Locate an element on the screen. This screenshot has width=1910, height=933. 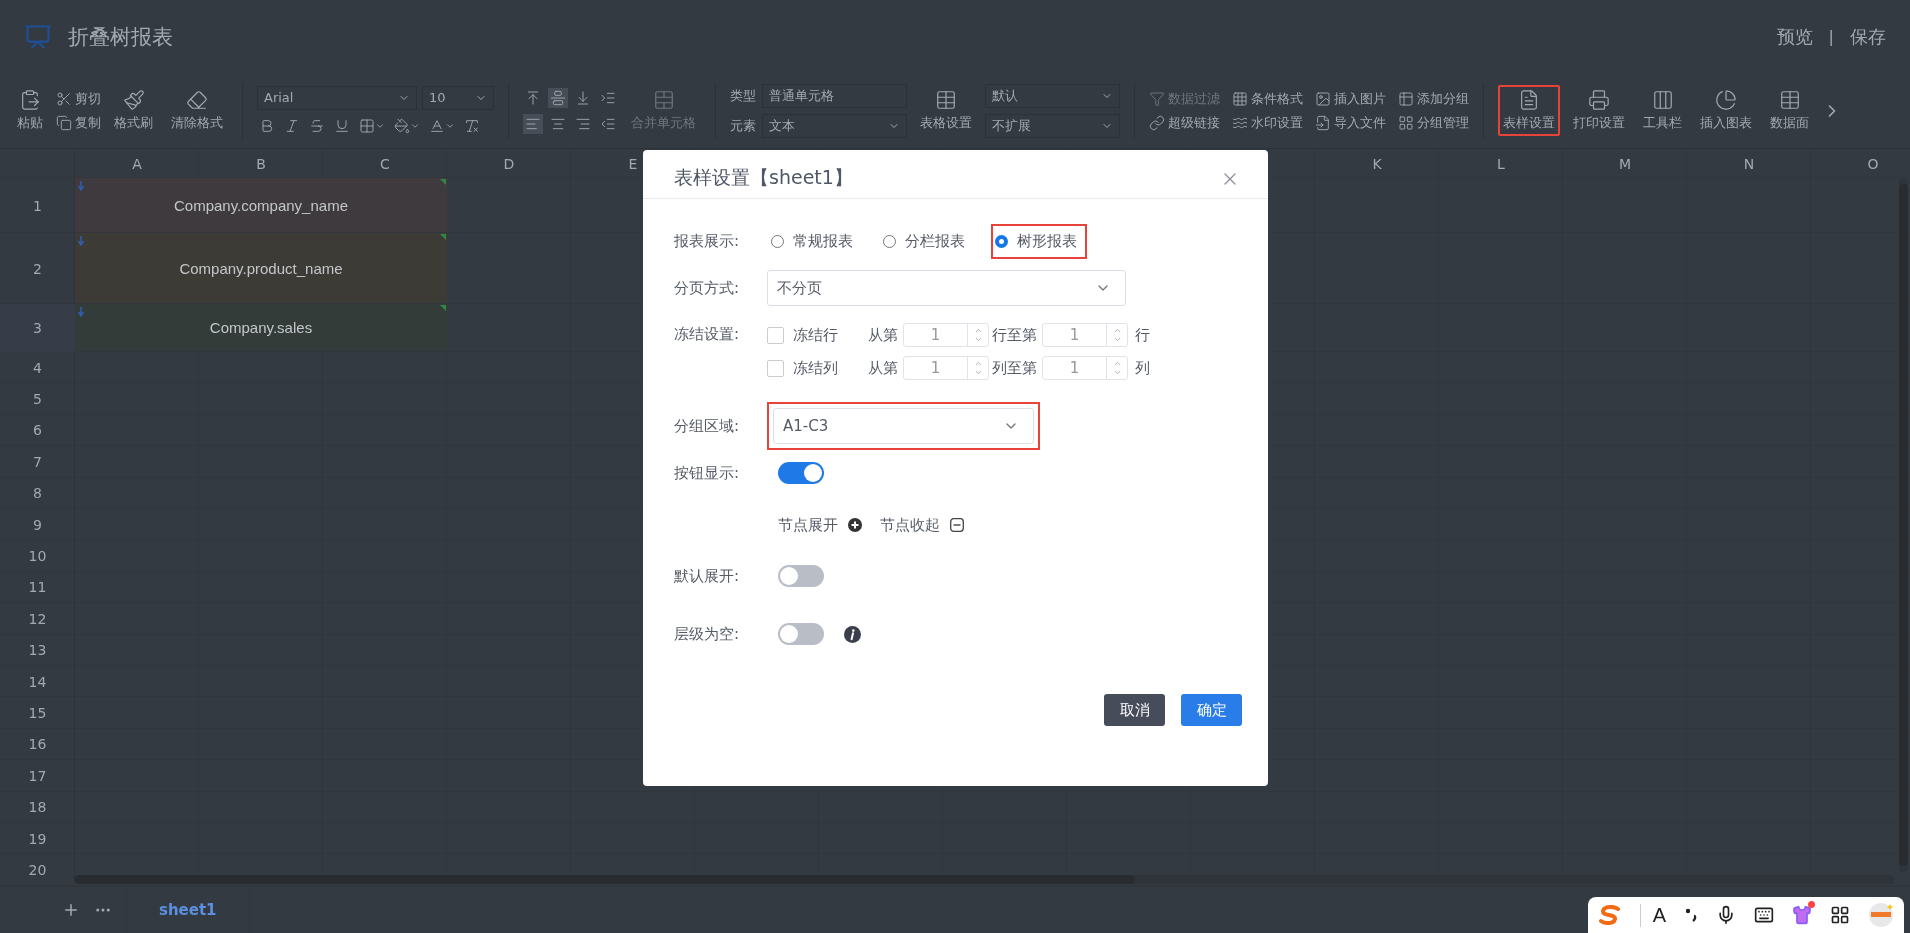
column-header: L is located at coordinates (1501, 163).